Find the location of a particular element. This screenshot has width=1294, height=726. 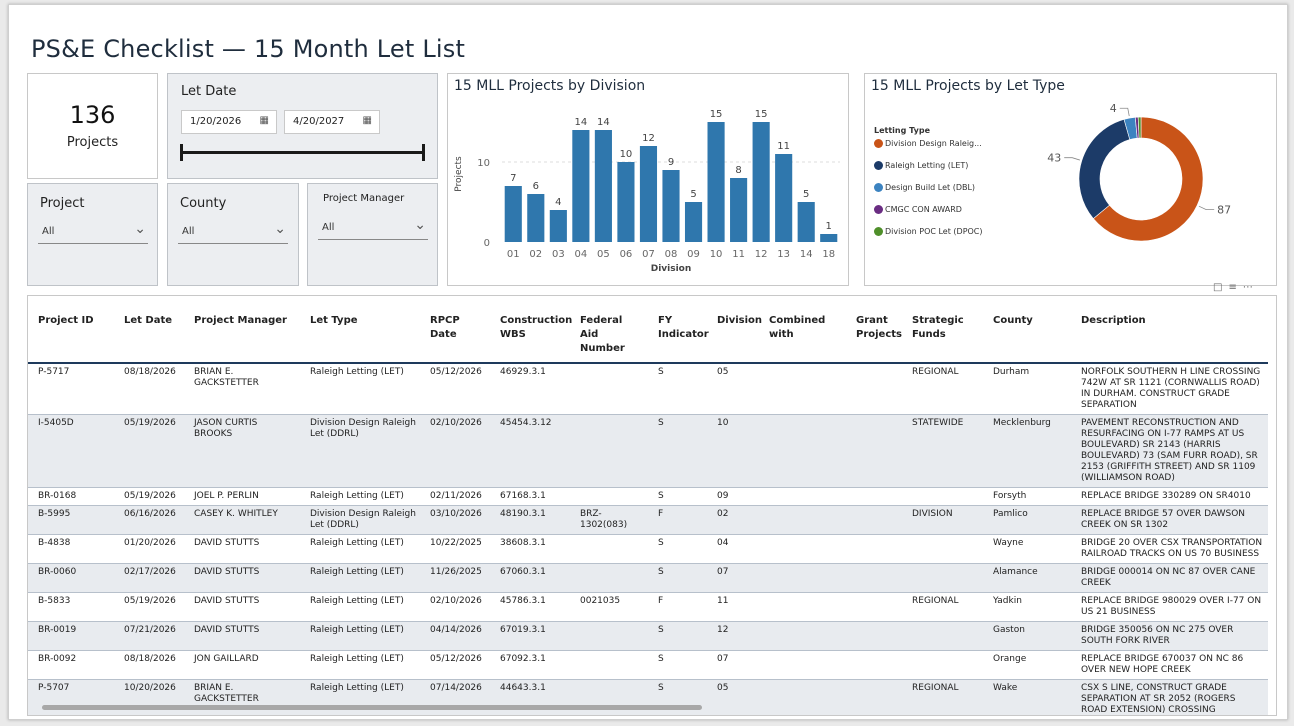

slider-start-handle is located at coordinates (181, 152).